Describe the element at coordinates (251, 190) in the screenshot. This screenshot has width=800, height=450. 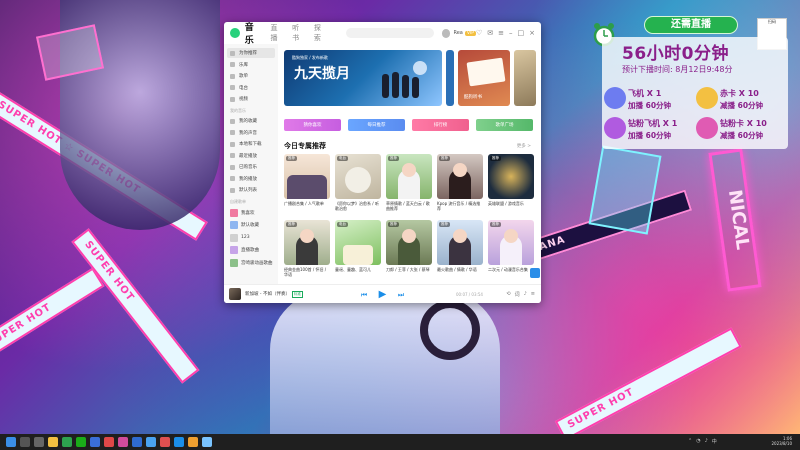
I see `sidebar-item-default-list: 默认列表` at that location.